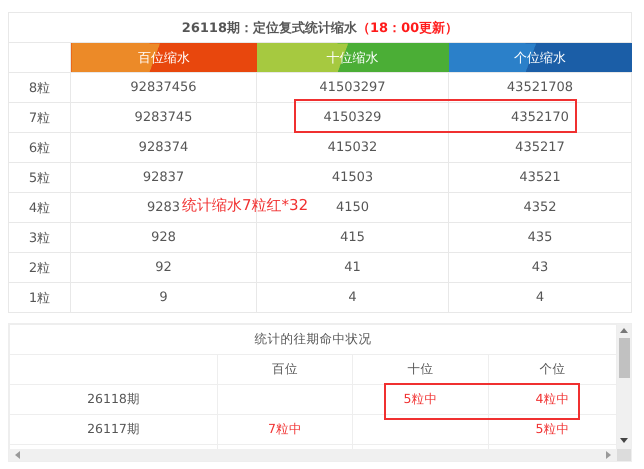  What do you see at coordinates (540, 177) in the screenshot?
I see `table-cell: 43521` at bounding box center [540, 177].